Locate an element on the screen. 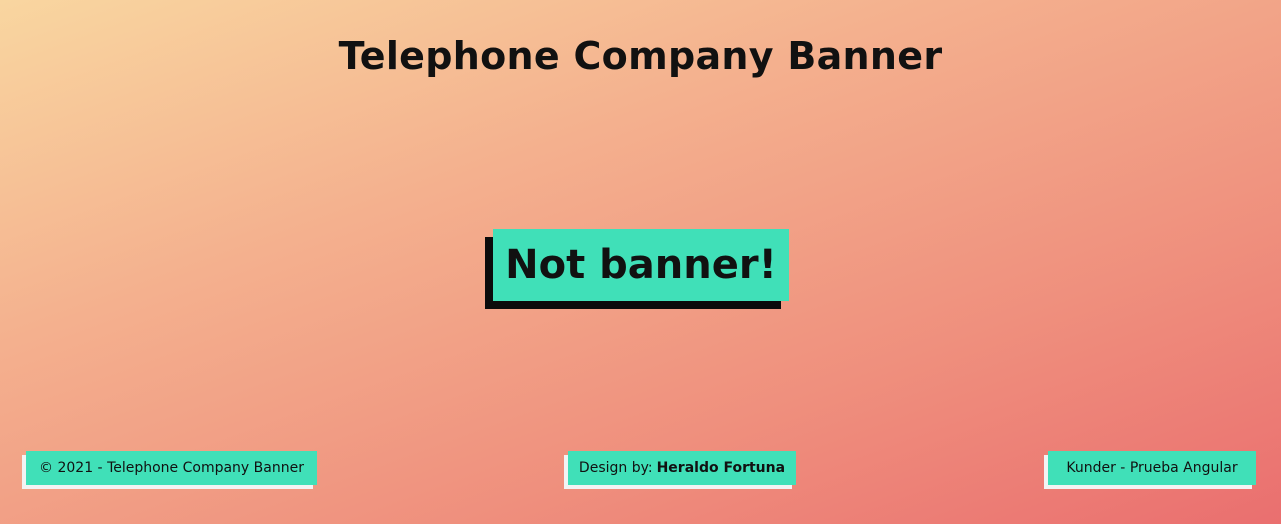 This screenshot has height=524, width=1281. footer-design-credit: Design by: Heraldo Fortuna is located at coordinates (680, 470).